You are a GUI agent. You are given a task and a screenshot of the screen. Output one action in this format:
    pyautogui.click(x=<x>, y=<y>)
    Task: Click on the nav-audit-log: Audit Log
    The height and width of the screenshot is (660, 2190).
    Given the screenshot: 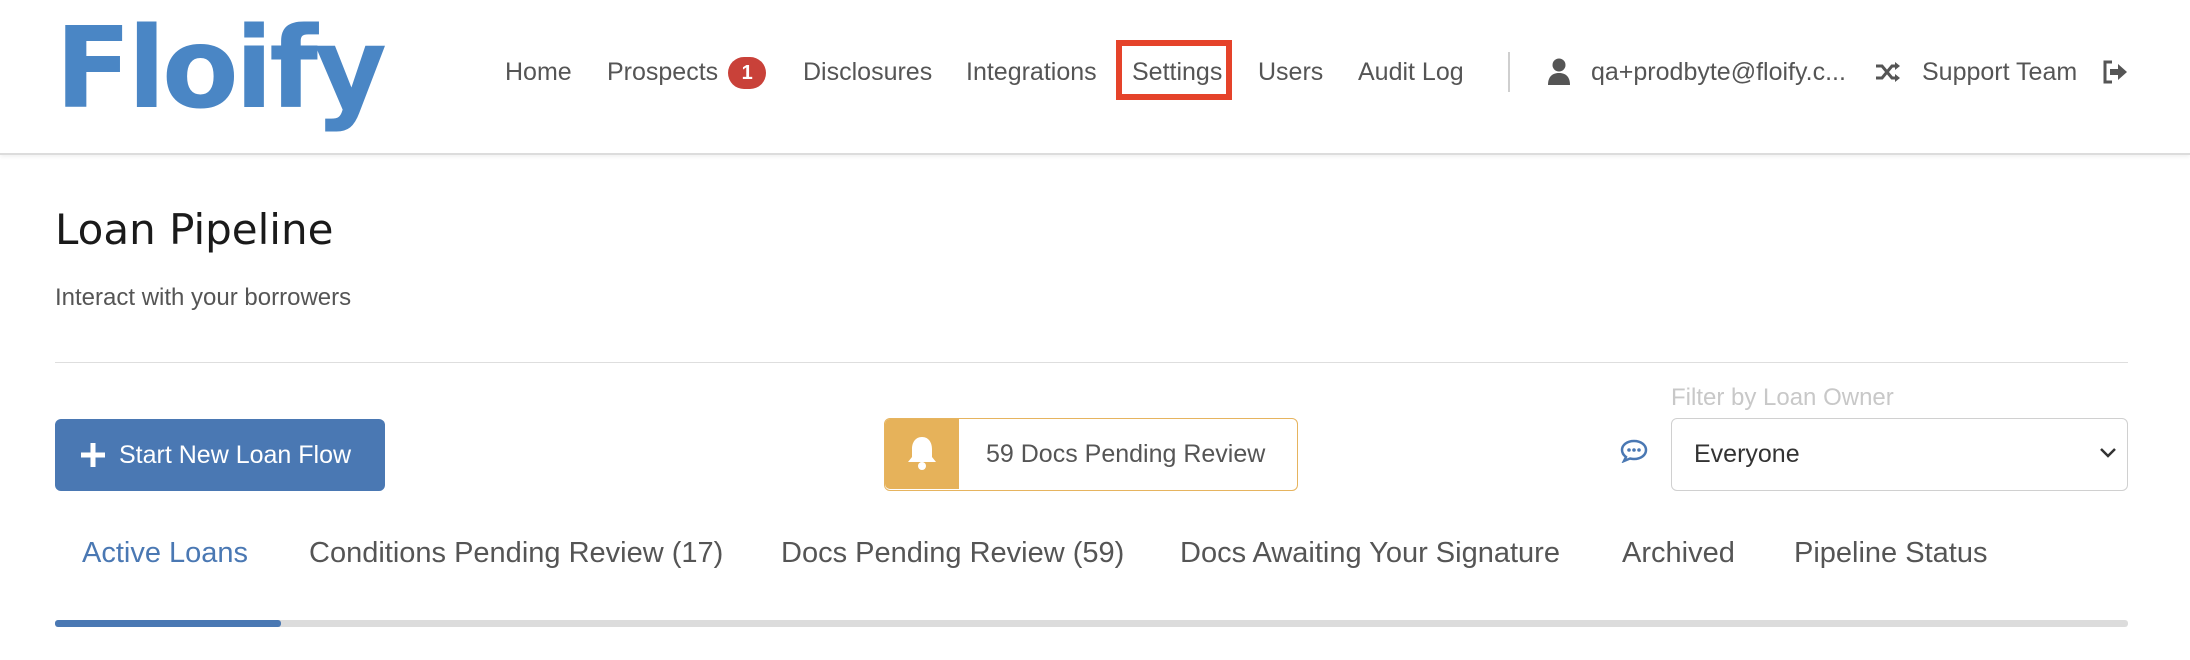 What is the action you would take?
    pyautogui.click(x=1411, y=72)
    